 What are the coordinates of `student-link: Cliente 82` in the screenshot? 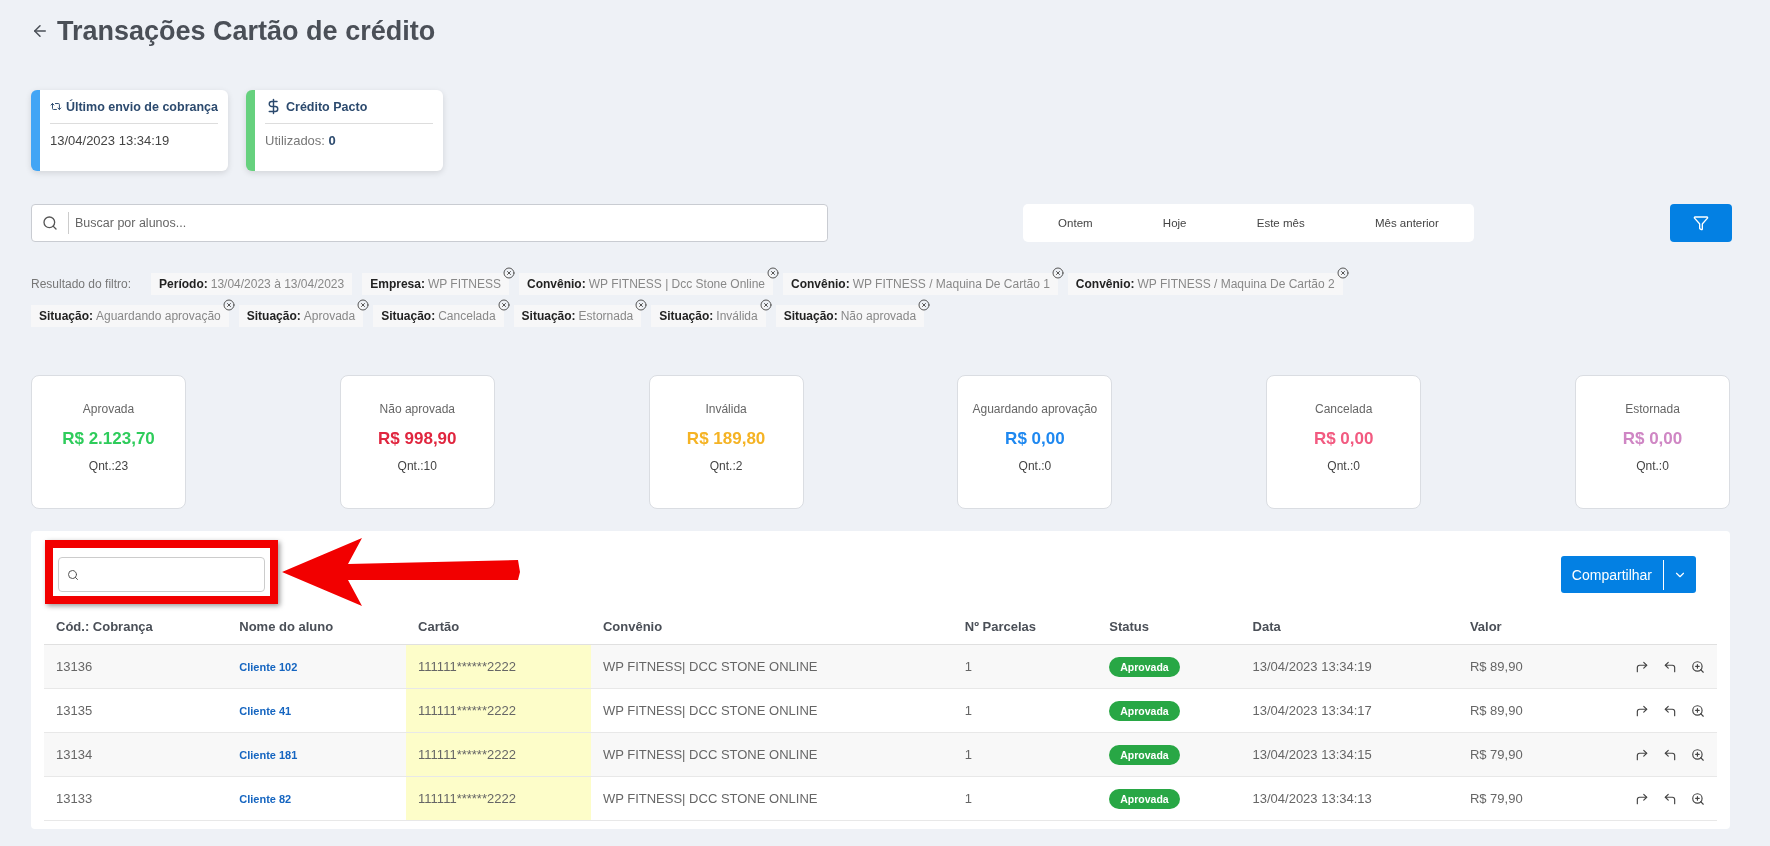 It's located at (265, 799).